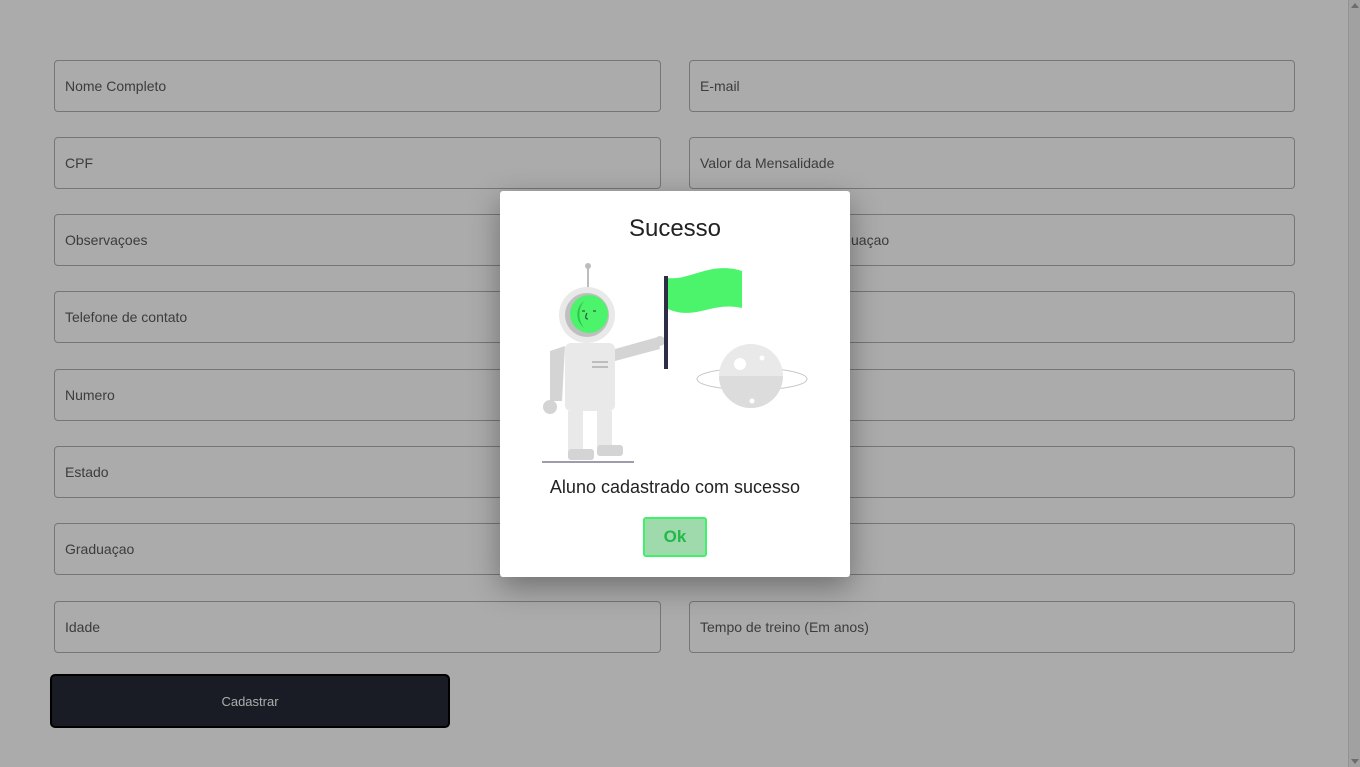 The width and height of the screenshot is (1360, 767). Describe the element at coordinates (675, 487) in the screenshot. I see `dialog-message: Aluno cadastrado com sucesso` at that location.